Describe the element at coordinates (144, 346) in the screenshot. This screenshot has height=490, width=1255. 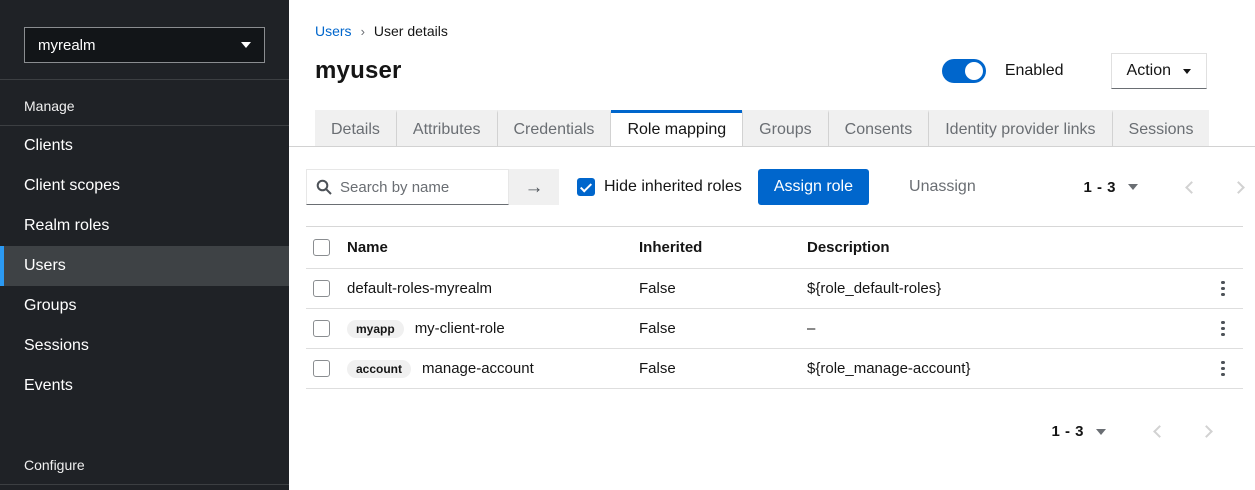
I see `sidebar-item-sessions: Sessions` at that location.